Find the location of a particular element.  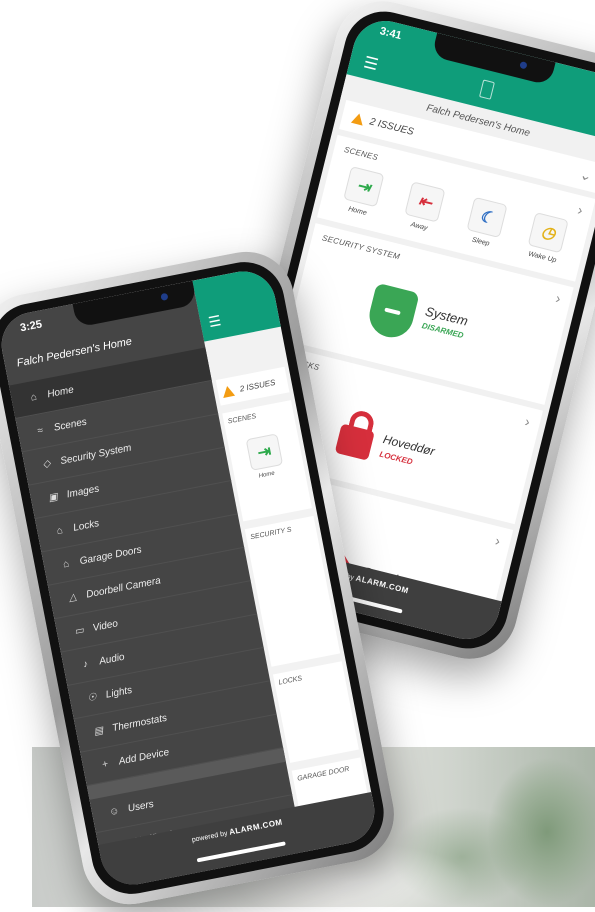

image-icon: ▣ is located at coordinates (53, 498).